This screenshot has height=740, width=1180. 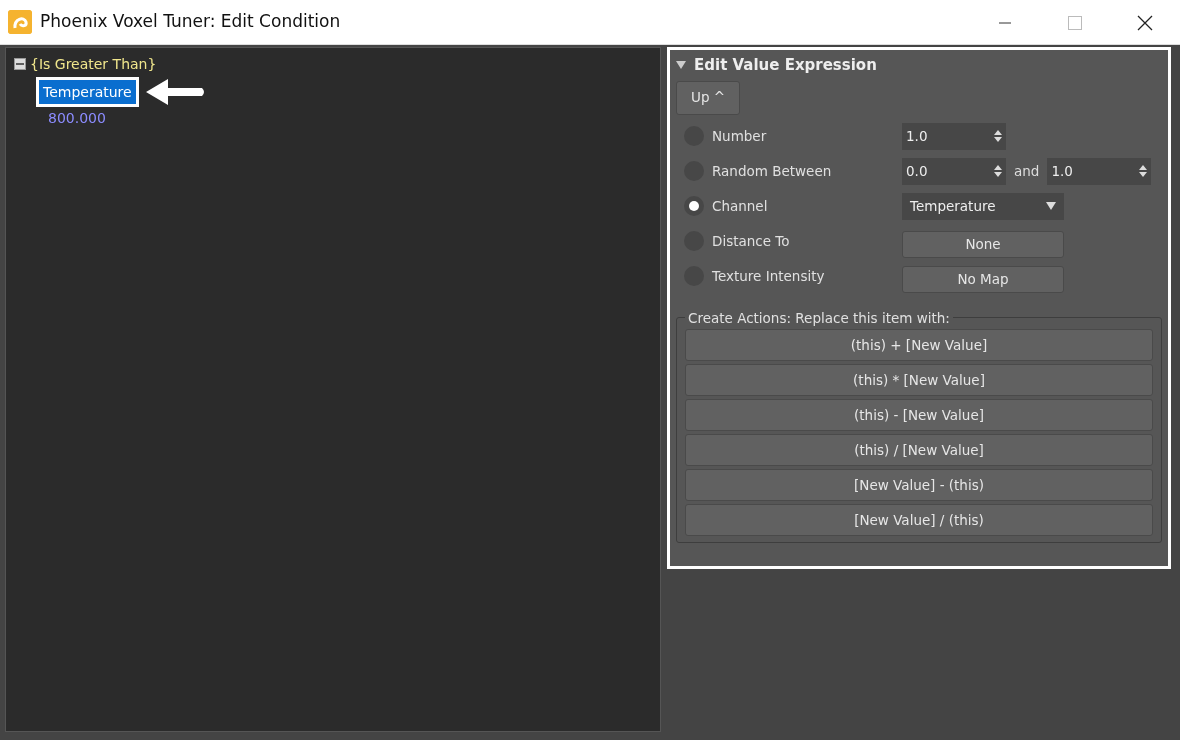 I want to click on tree-node: {Is Greater Than}, so click(x=93, y=64).